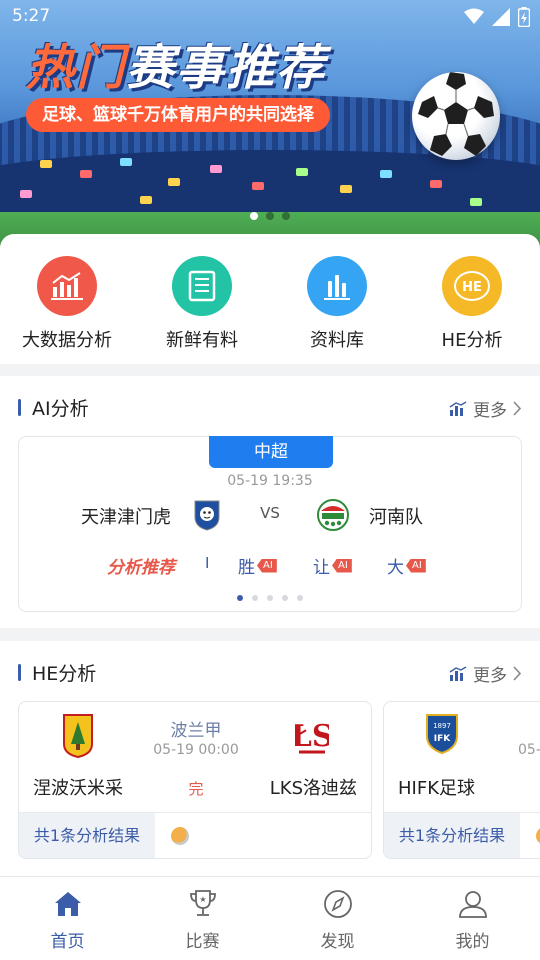  I want to click on trophy-icon: ★, so click(202, 904).